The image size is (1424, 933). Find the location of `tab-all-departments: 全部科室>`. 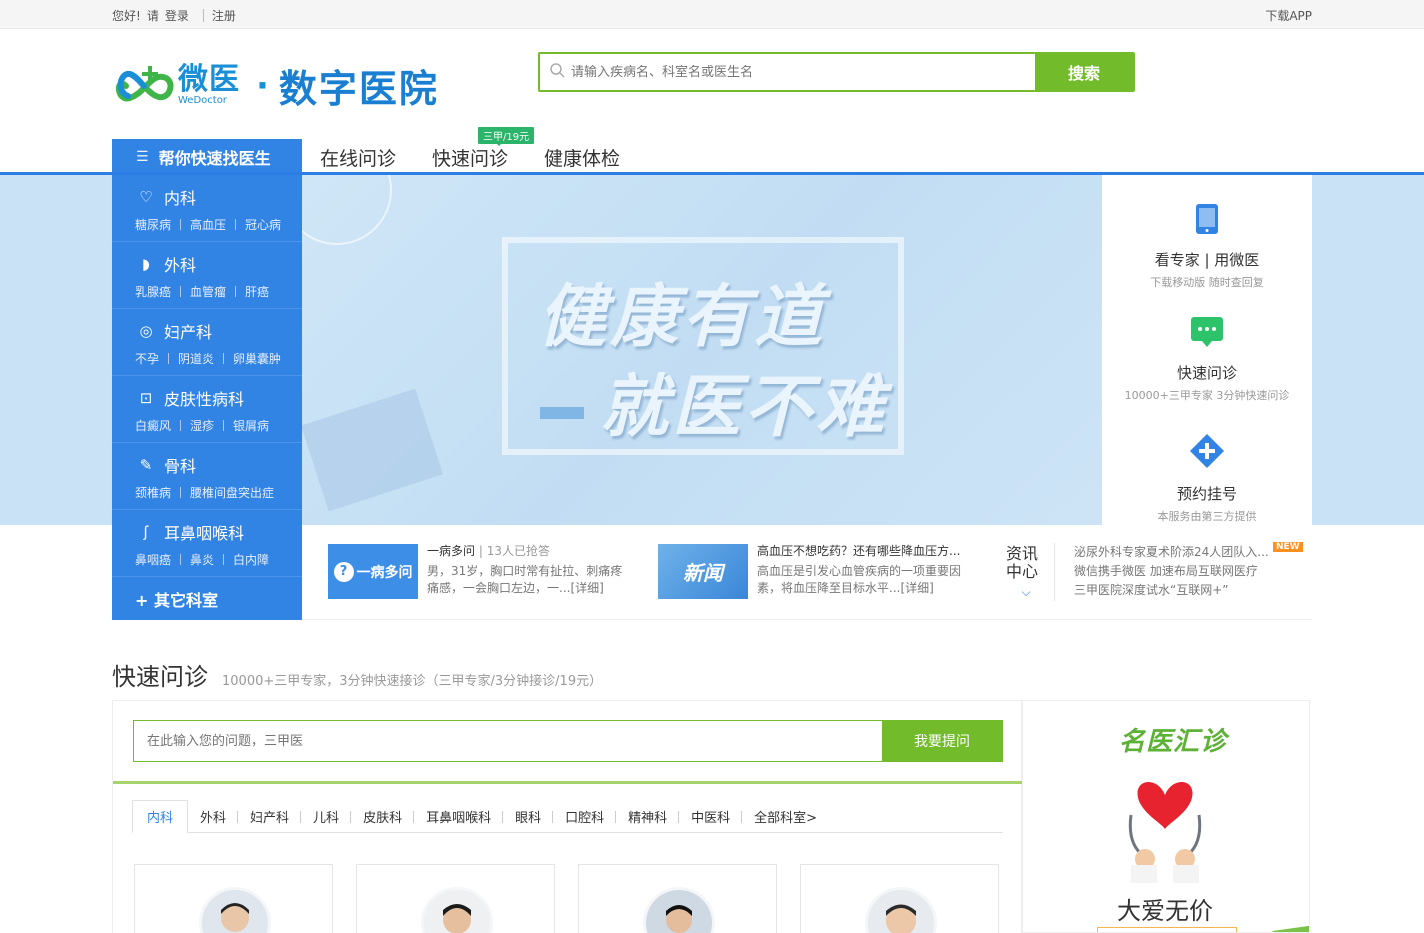

tab-all-departments: 全部科室> is located at coordinates (785, 816).